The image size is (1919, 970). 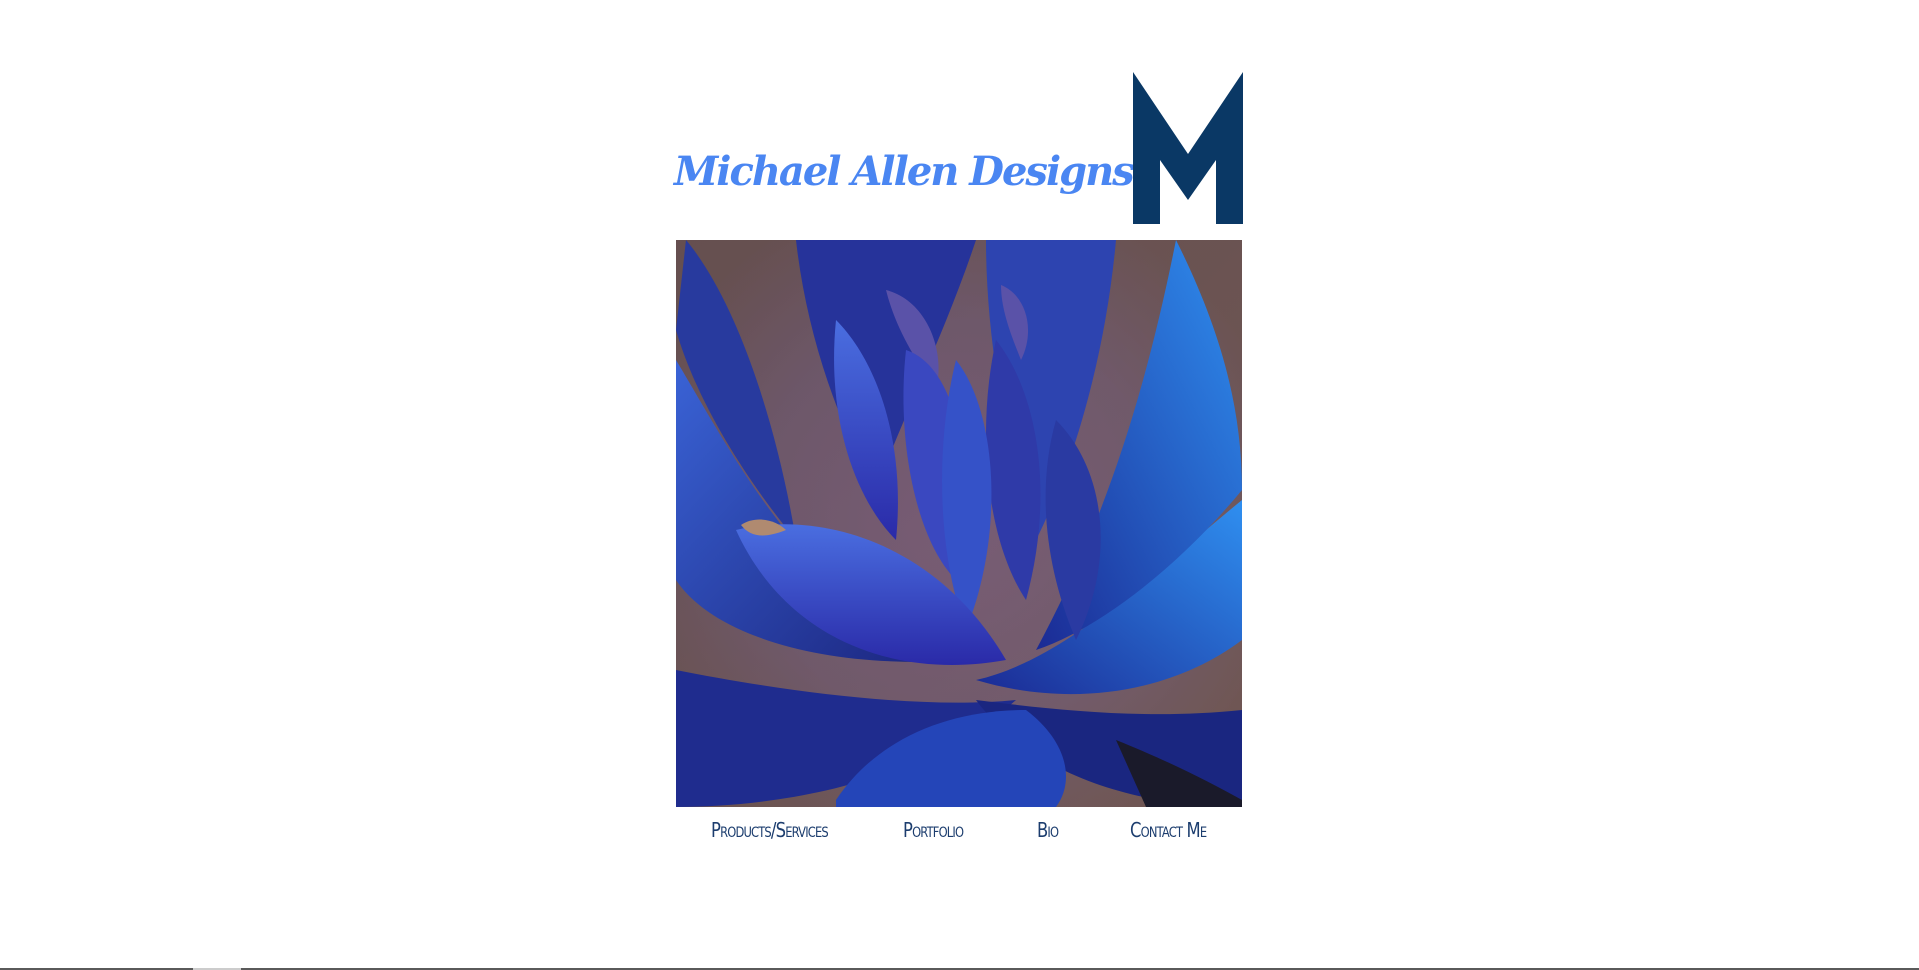 What do you see at coordinates (770, 830) in the screenshot?
I see `nav-item-products-services: Products/Services` at bounding box center [770, 830].